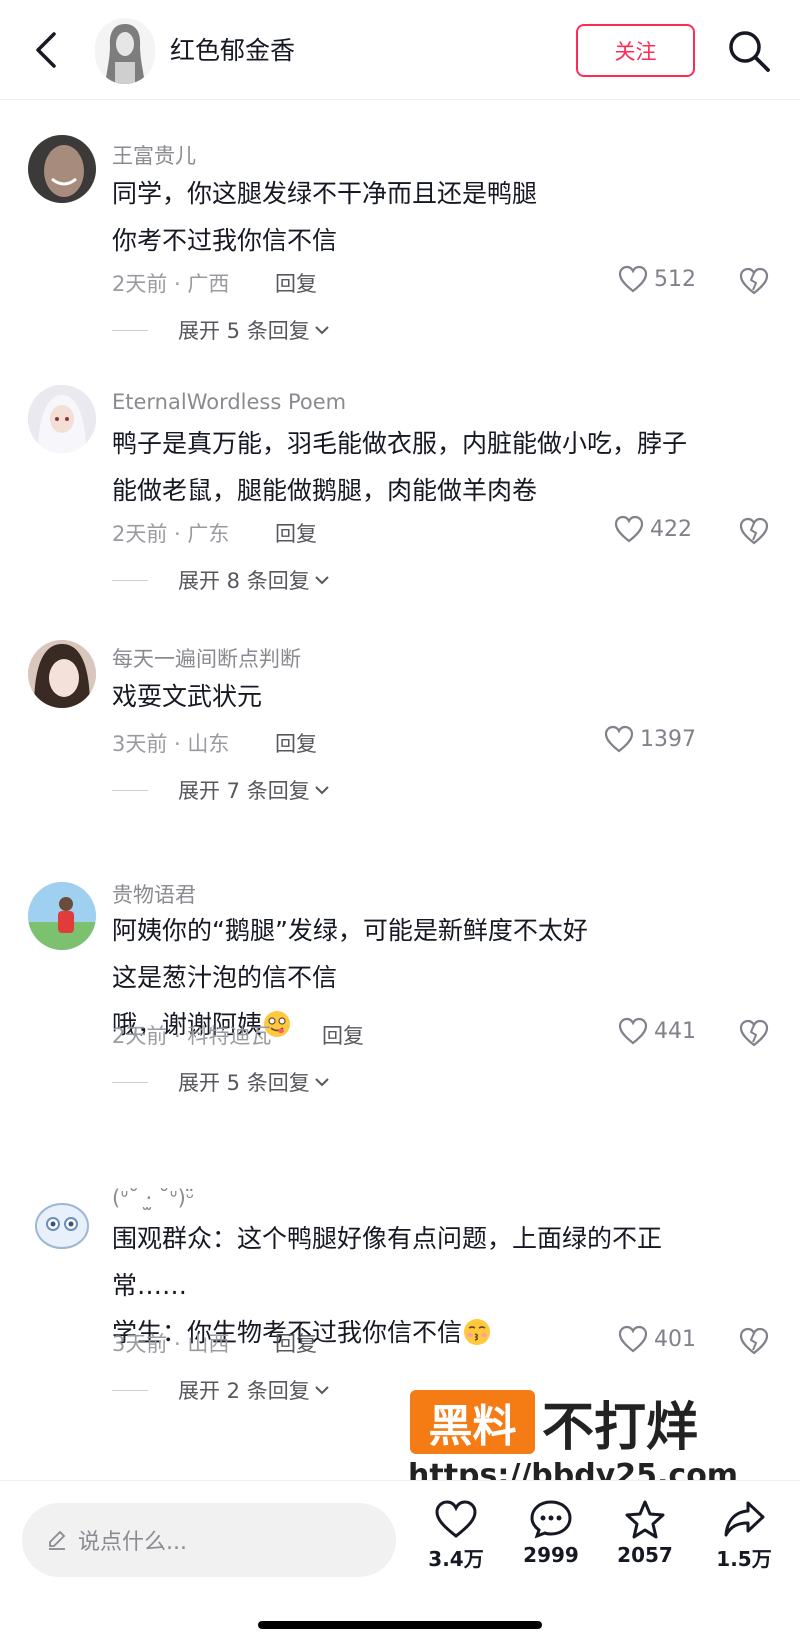 The image size is (800, 1638). Describe the element at coordinates (749, 51) in the screenshot. I see `search-icon` at that location.